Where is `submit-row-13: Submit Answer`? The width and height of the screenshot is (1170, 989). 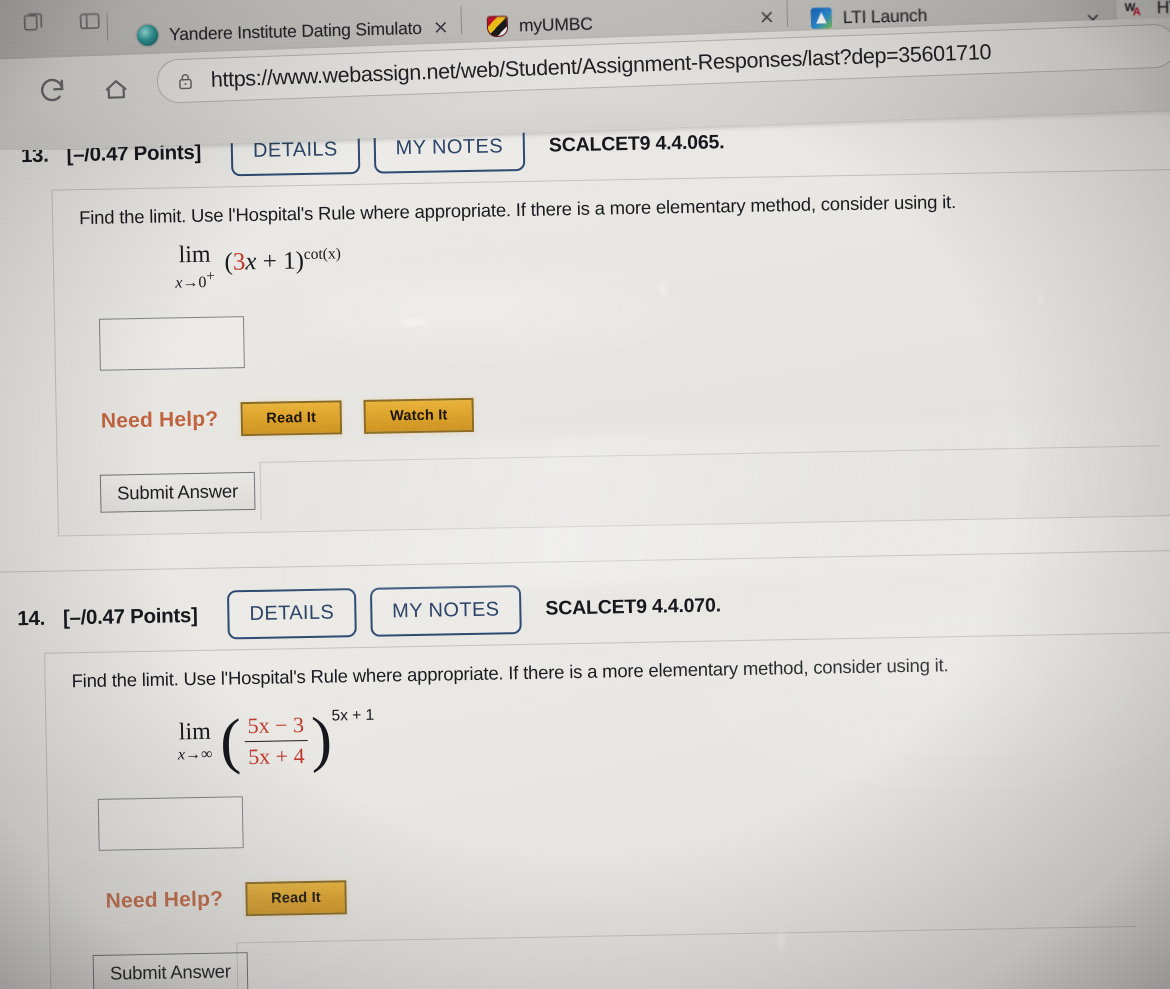
submit-row-13: Submit Answer is located at coordinates (627, 483).